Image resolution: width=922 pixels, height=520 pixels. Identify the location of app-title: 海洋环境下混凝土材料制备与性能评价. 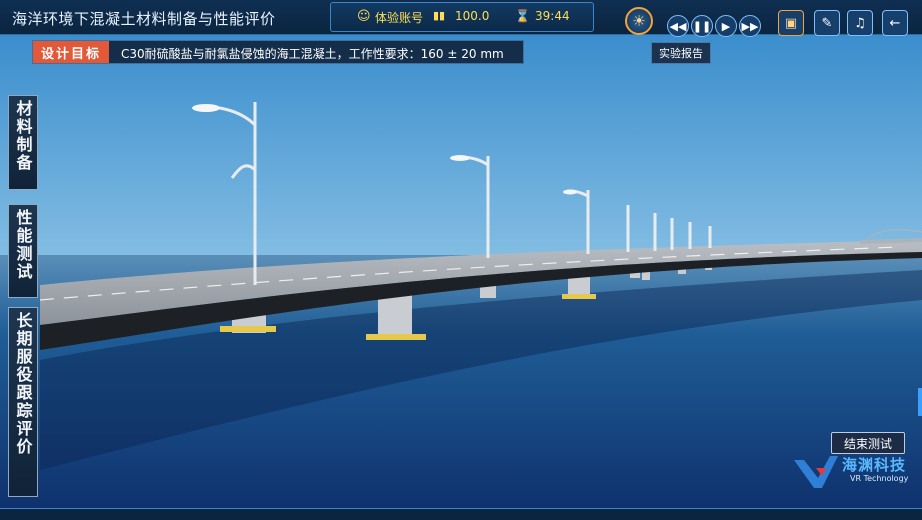
(144, 19).